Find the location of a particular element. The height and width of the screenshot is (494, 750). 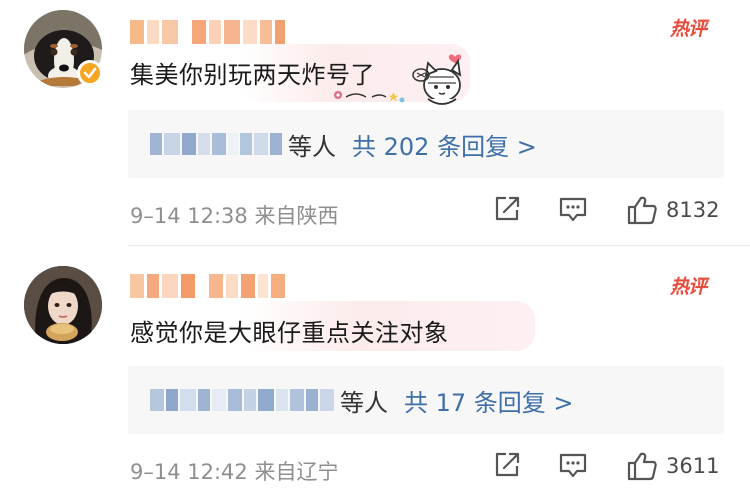

like-button: 3611 is located at coordinates (672, 466).